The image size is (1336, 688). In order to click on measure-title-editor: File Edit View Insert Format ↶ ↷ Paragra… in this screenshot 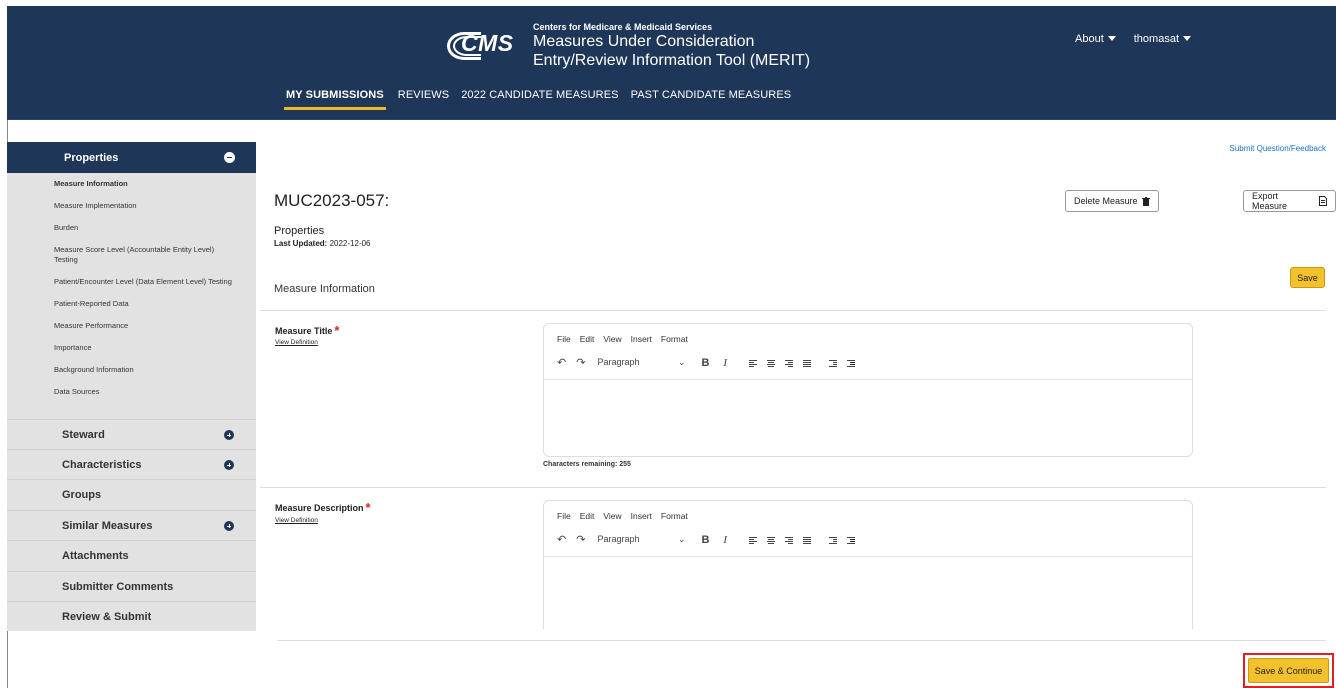, I will do `click(868, 390)`.